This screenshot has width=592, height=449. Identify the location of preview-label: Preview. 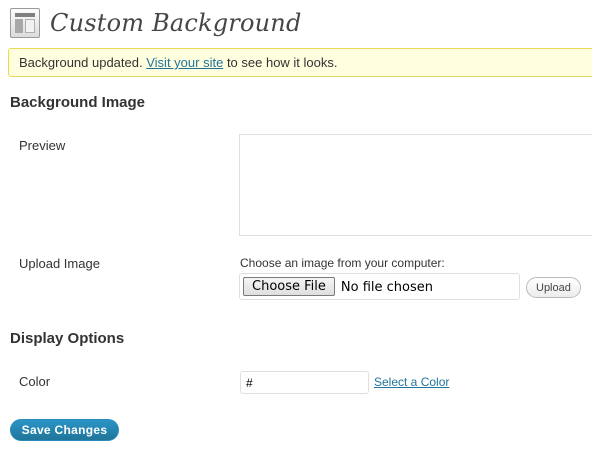
(42, 145).